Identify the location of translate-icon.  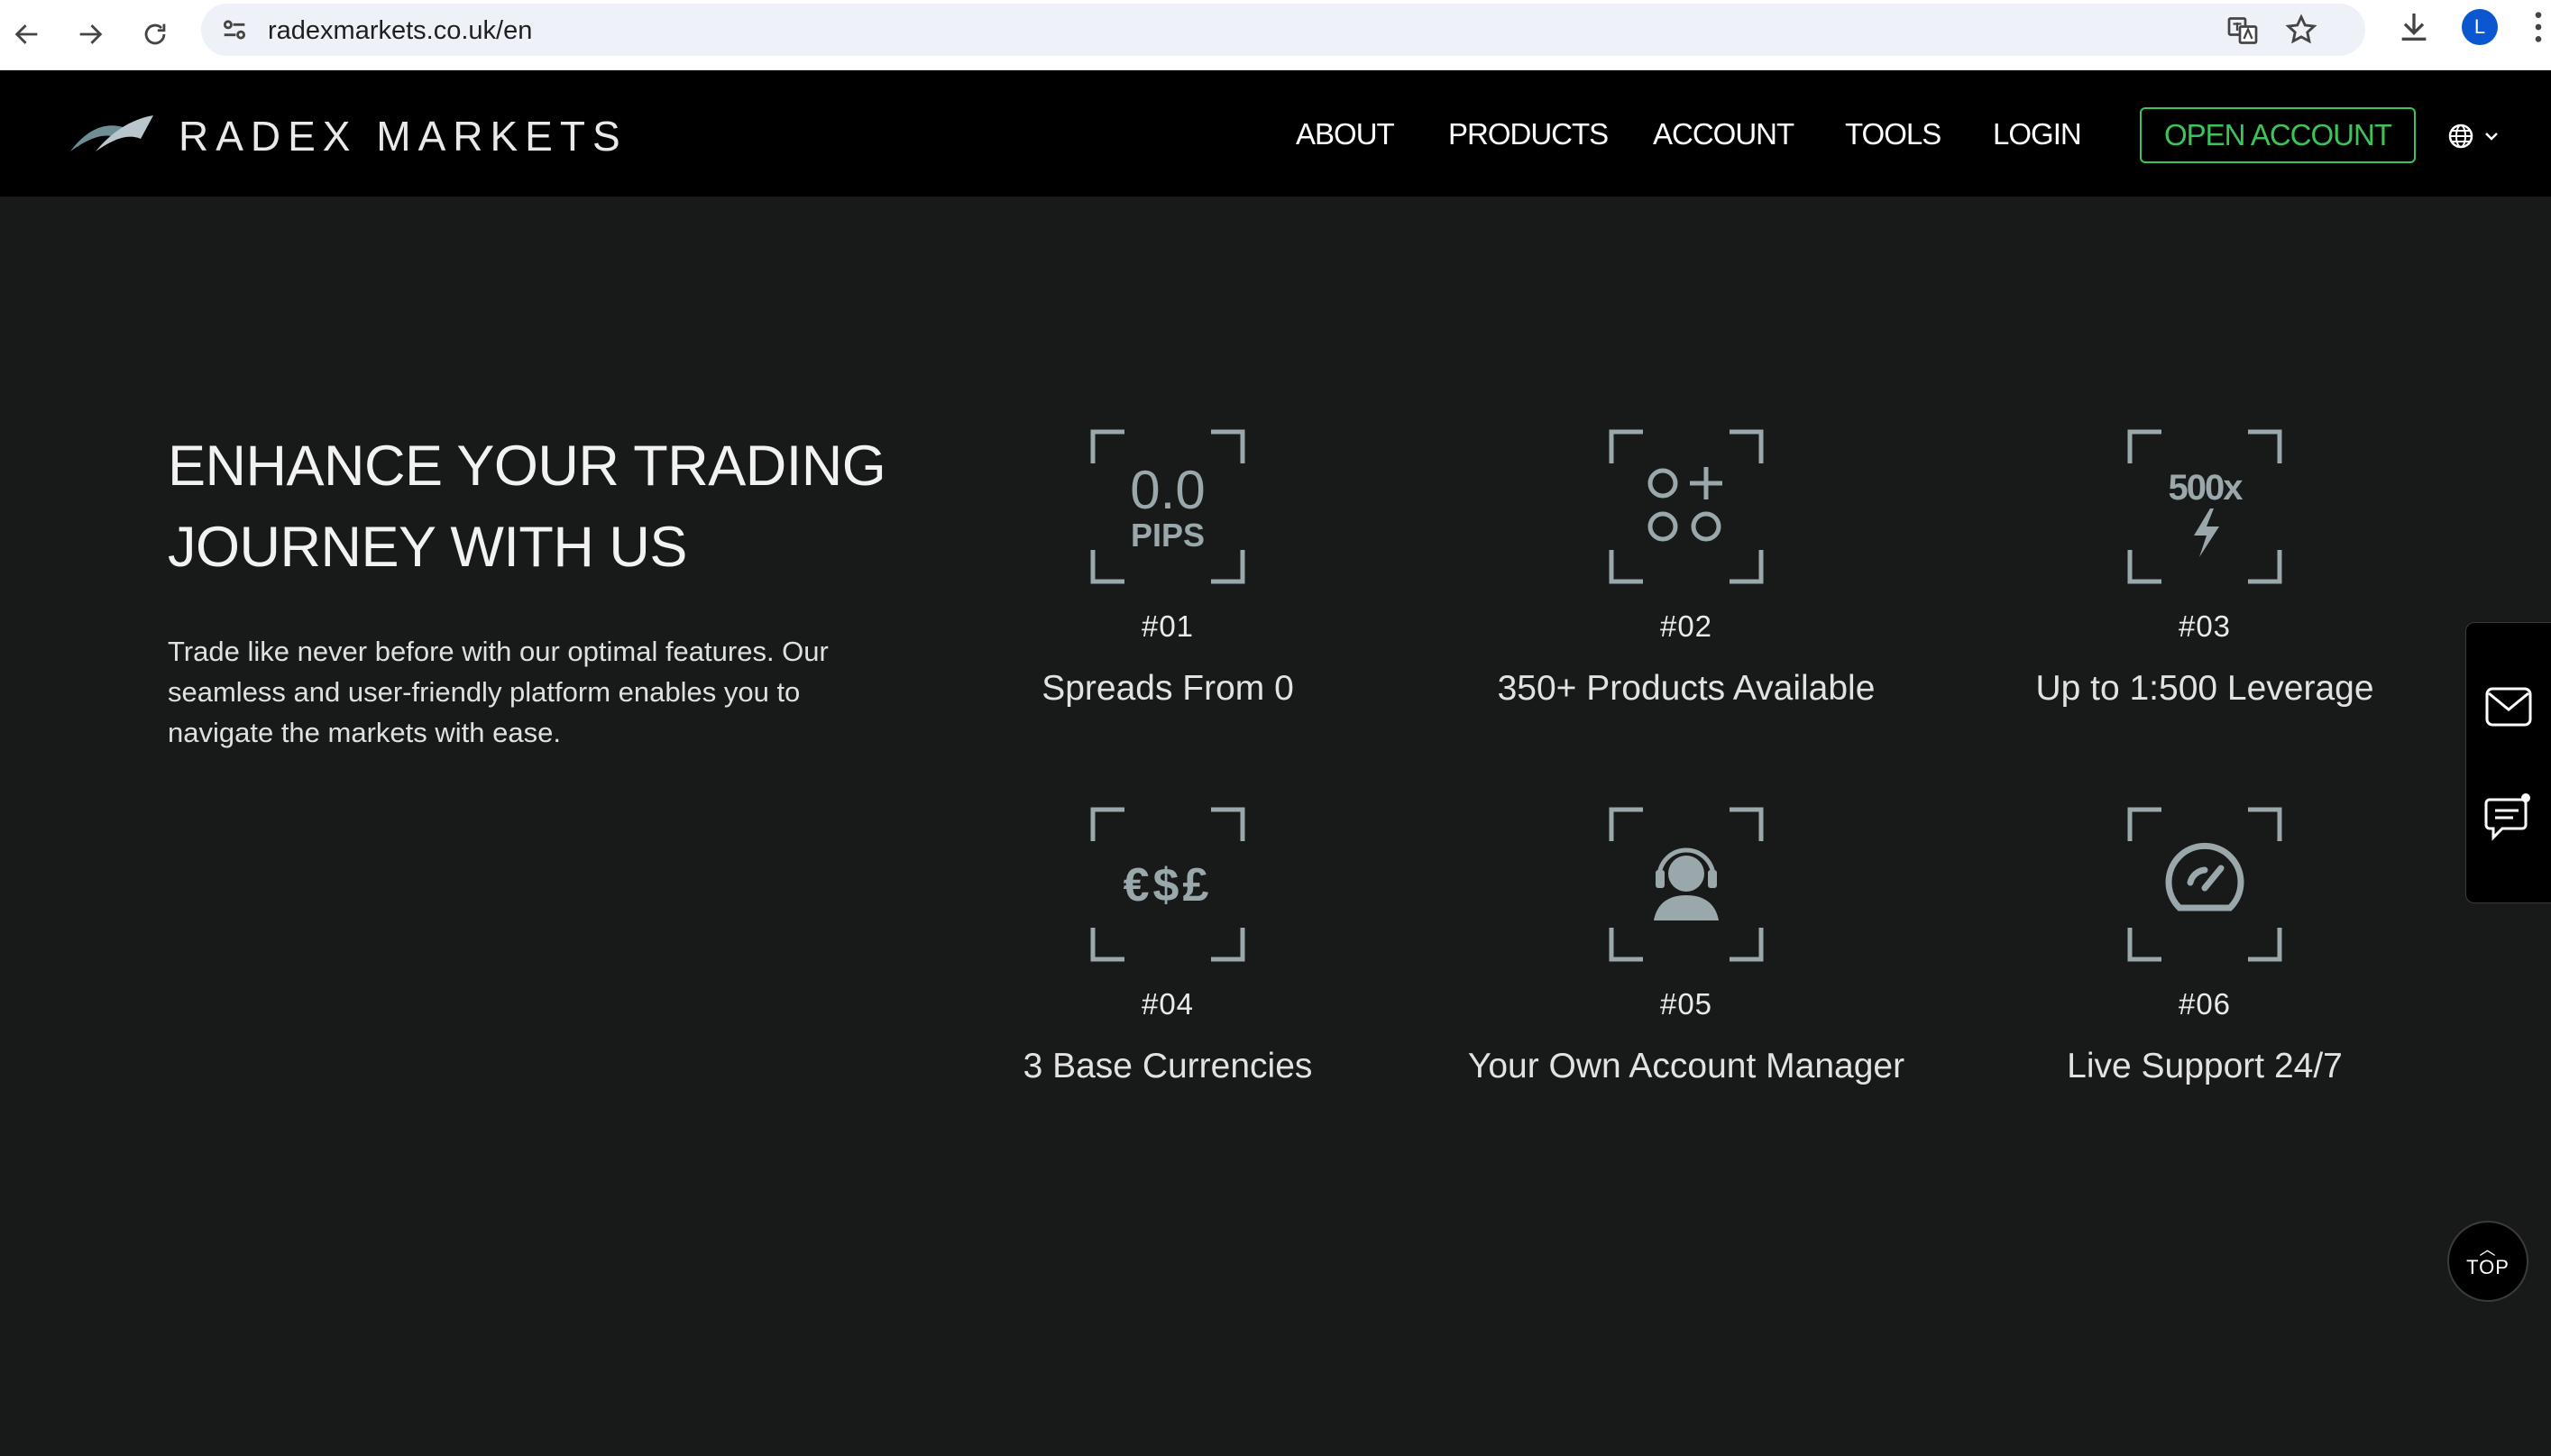
(2242, 31).